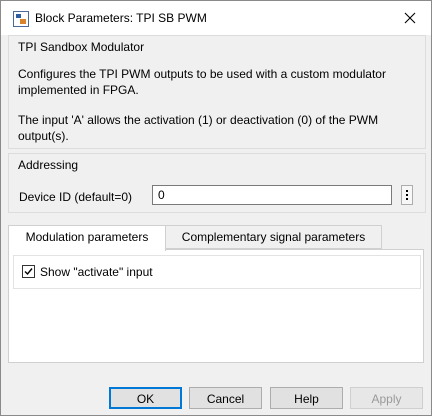 The width and height of the screenshot is (432, 416). Describe the element at coordinates (217, 183) in the screenshot. I see `addressing-group: Addressing Device ID (default=0)` at that location.